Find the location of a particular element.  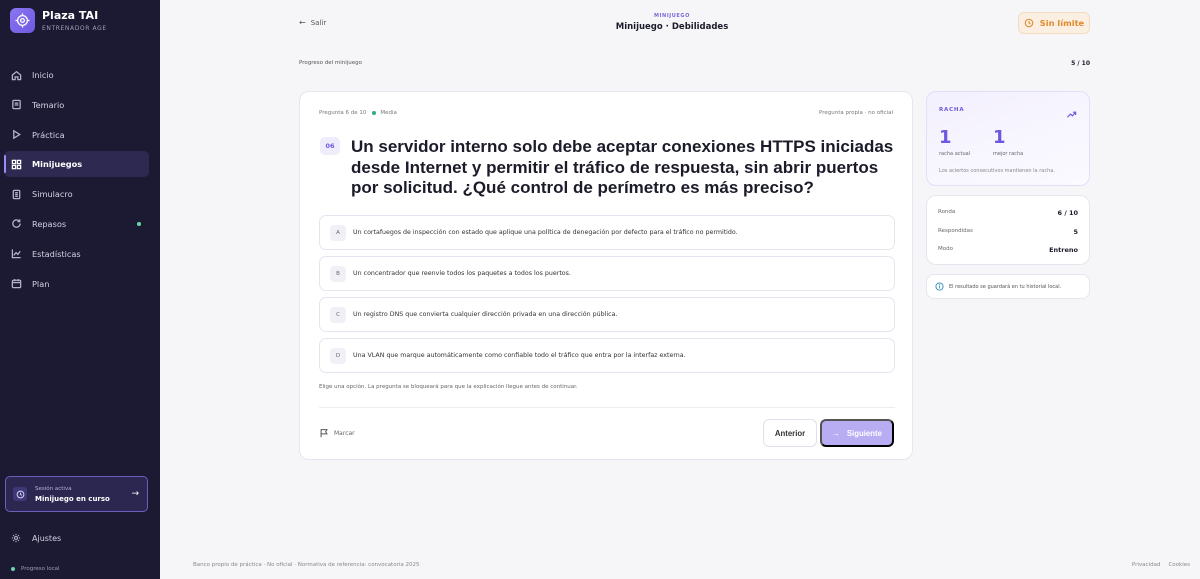

sidebar-item-label: Plan is located at coordinates (41, 283).